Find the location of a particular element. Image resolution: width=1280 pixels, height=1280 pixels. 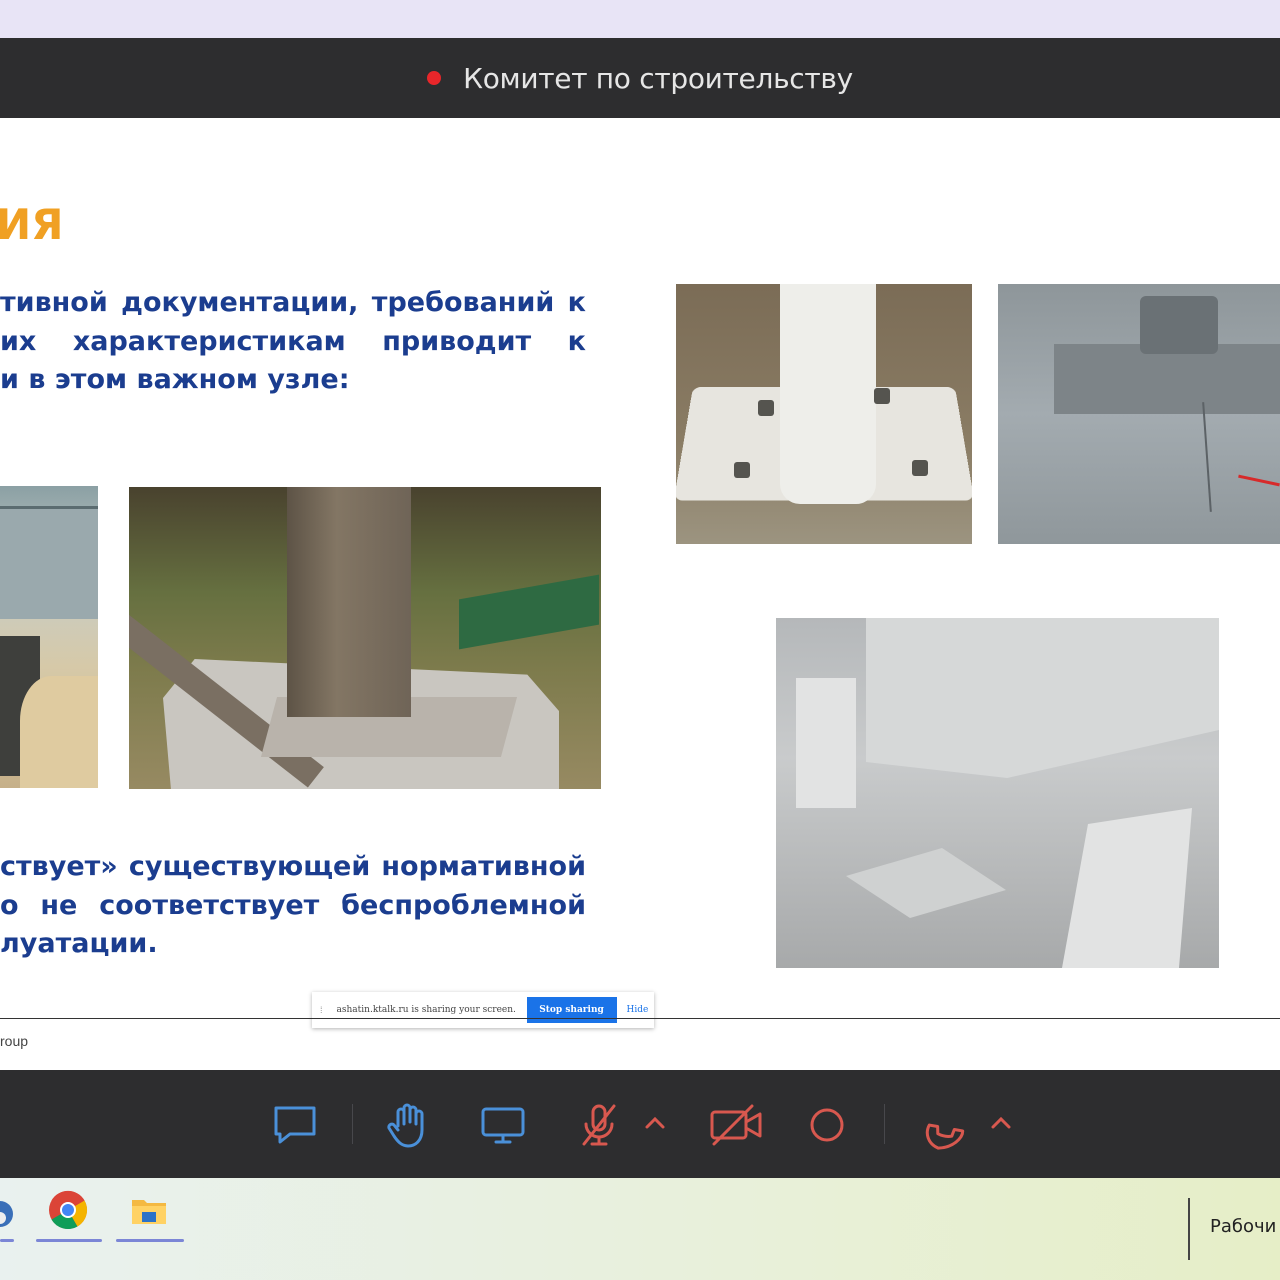

chat-icon is located at coordinates (295, 1125).